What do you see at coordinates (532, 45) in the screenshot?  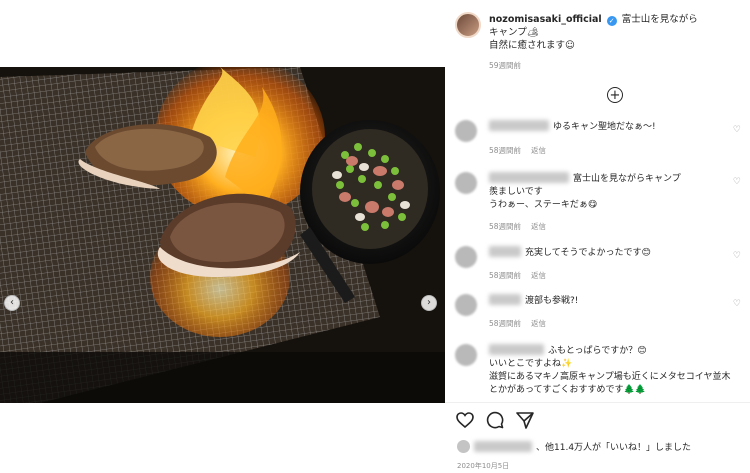 I see `caption-line3: 自然に癒されます☺` at bounding box center [532, 45].